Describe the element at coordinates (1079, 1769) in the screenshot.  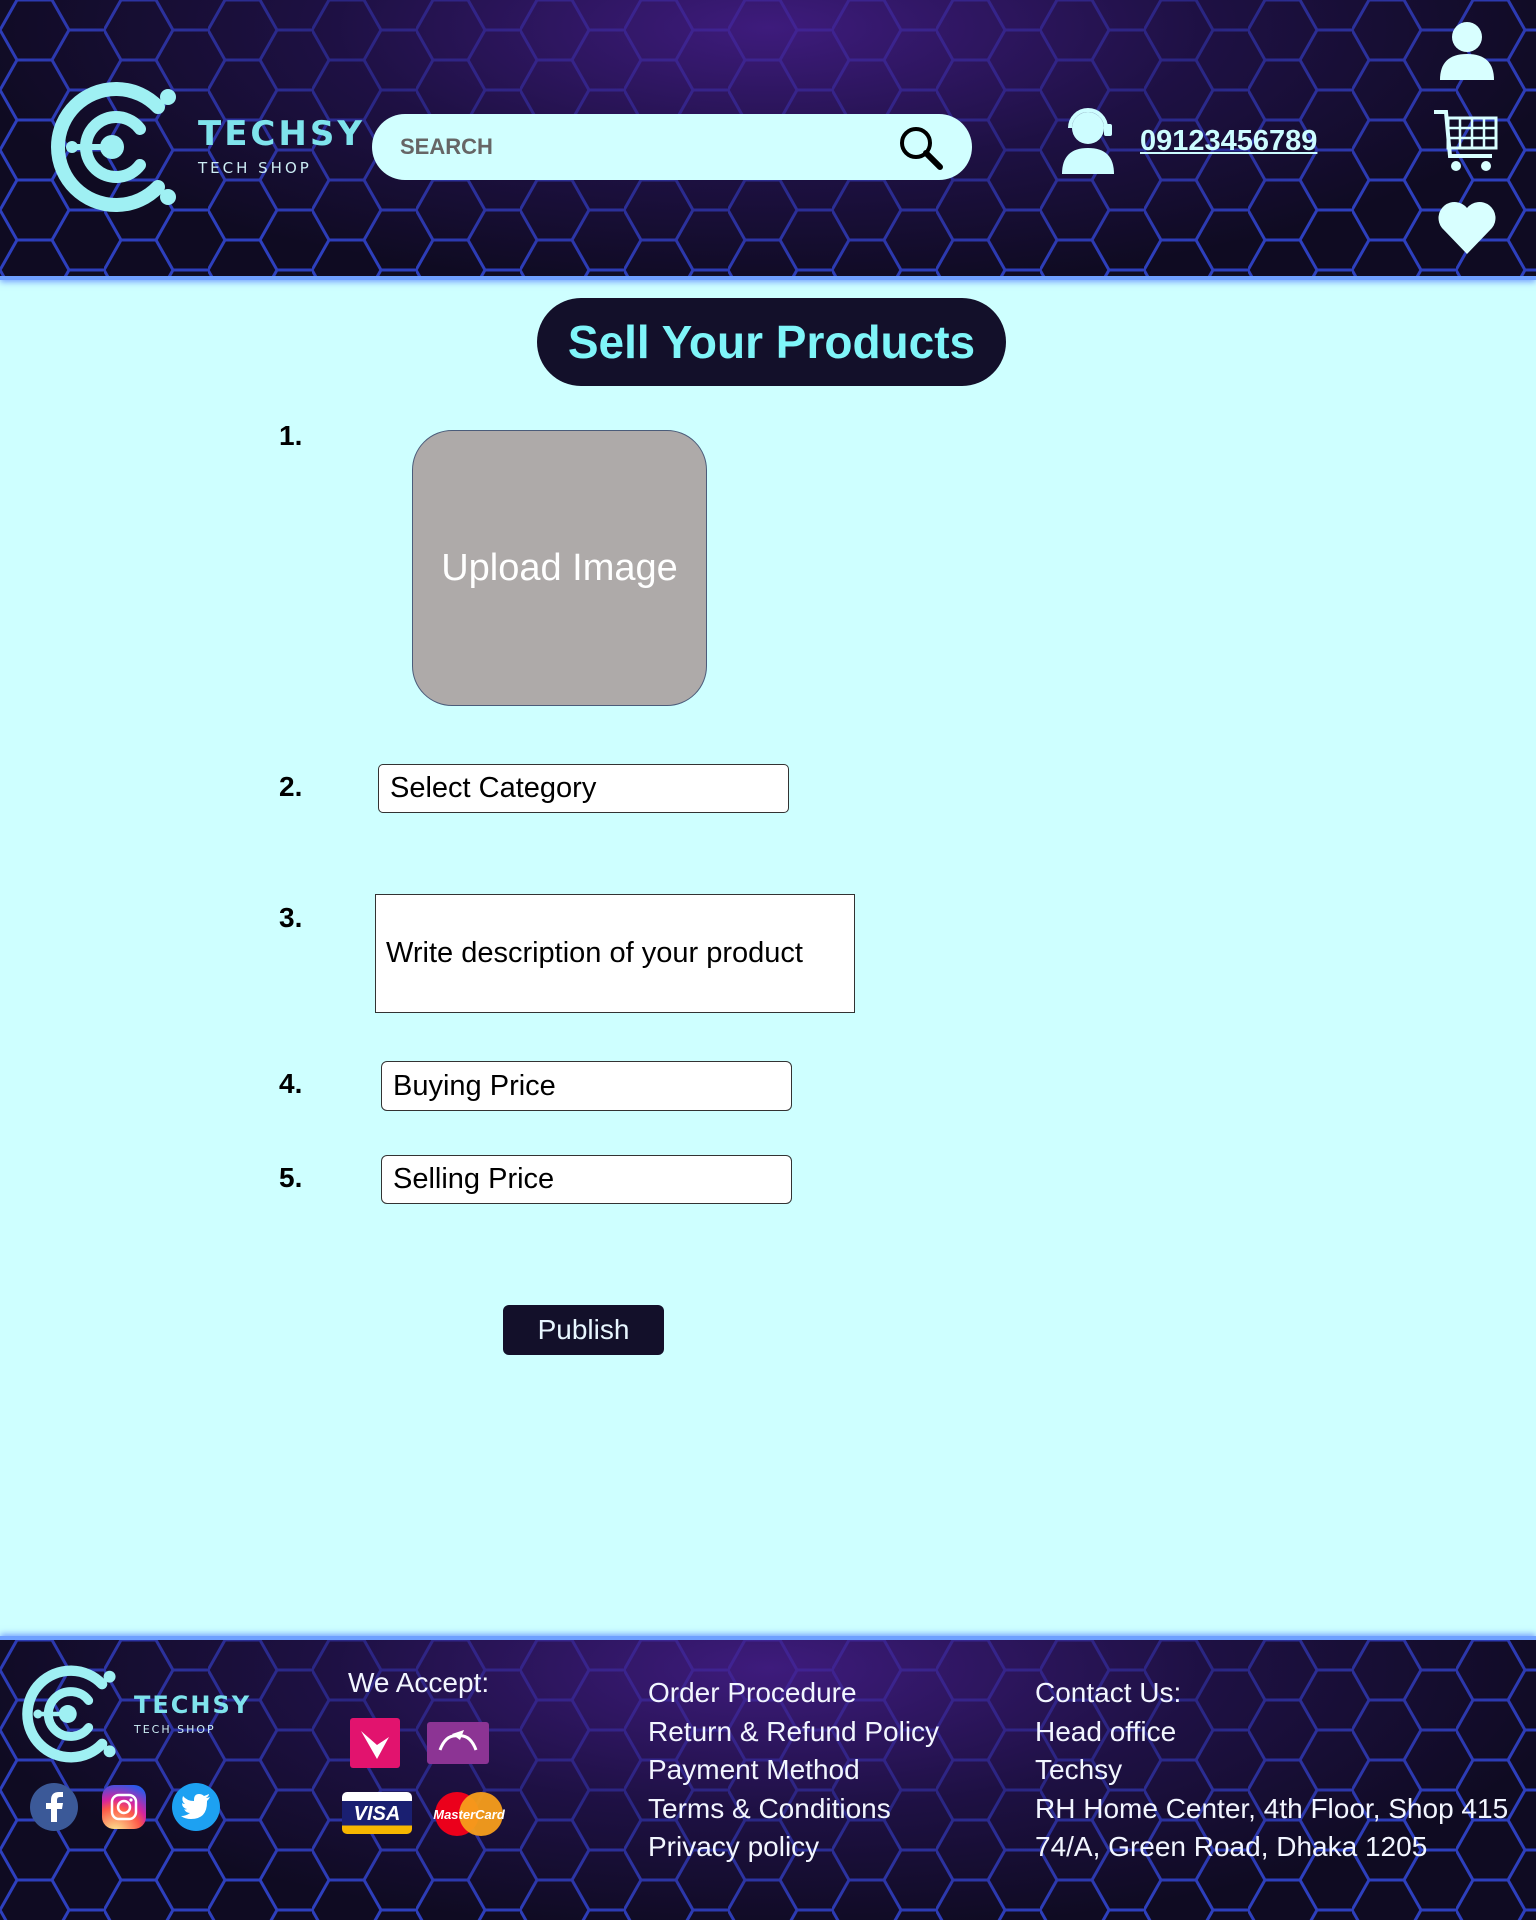
I see `contact-line-2: Techsy` at that location.